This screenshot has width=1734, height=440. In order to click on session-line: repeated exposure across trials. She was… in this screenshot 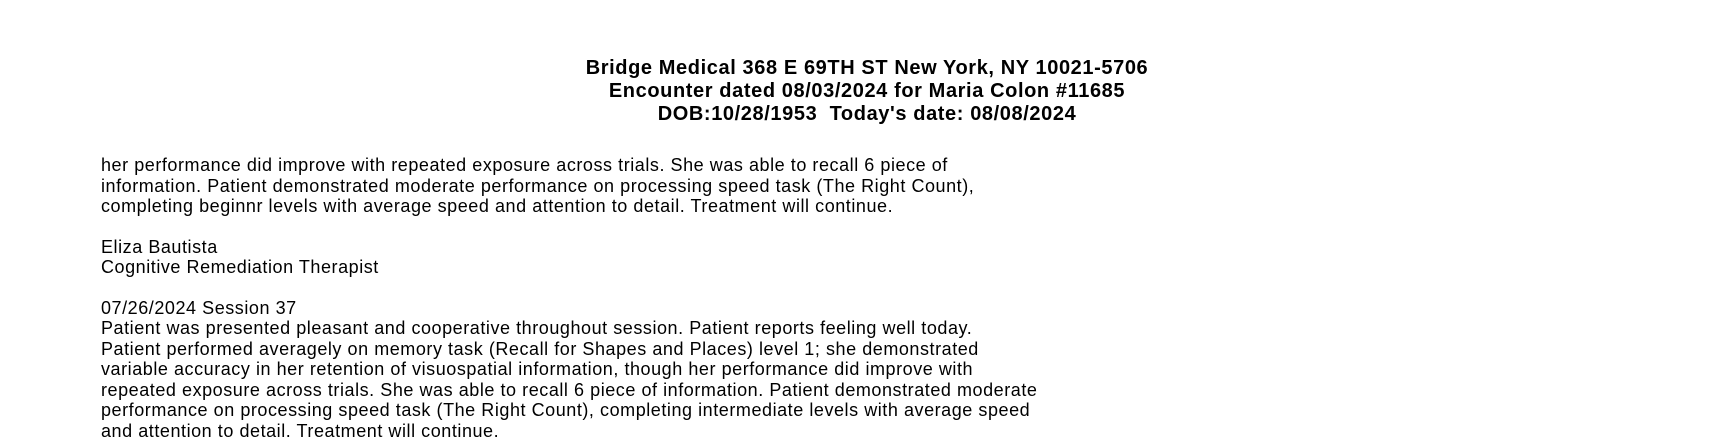, I will do `click(569, 389)`.